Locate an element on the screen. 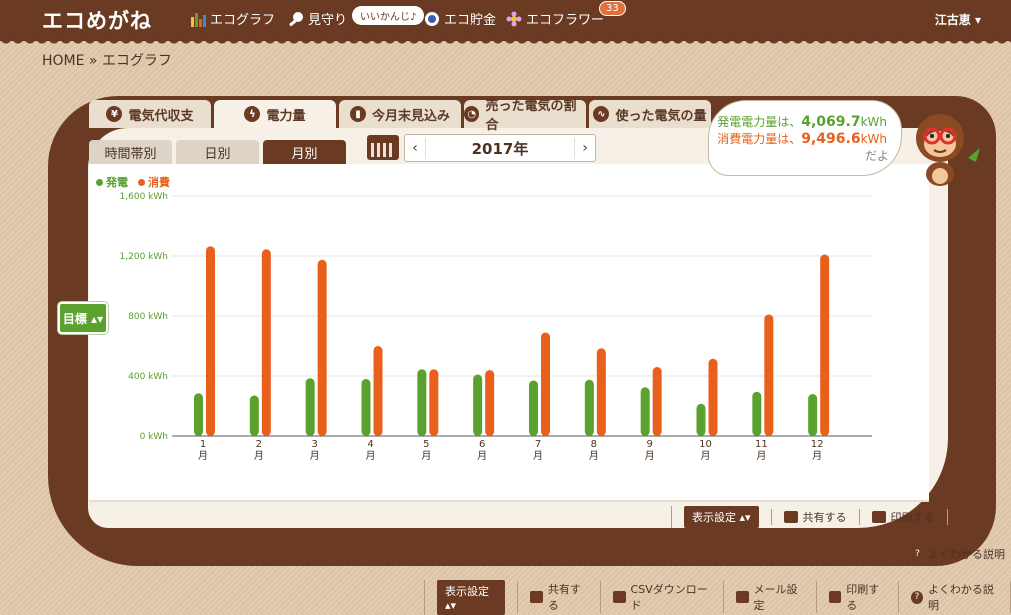 This screenshot has width=1011, height=615. x-tick-label: 11 is located at coordinates (761, 444).